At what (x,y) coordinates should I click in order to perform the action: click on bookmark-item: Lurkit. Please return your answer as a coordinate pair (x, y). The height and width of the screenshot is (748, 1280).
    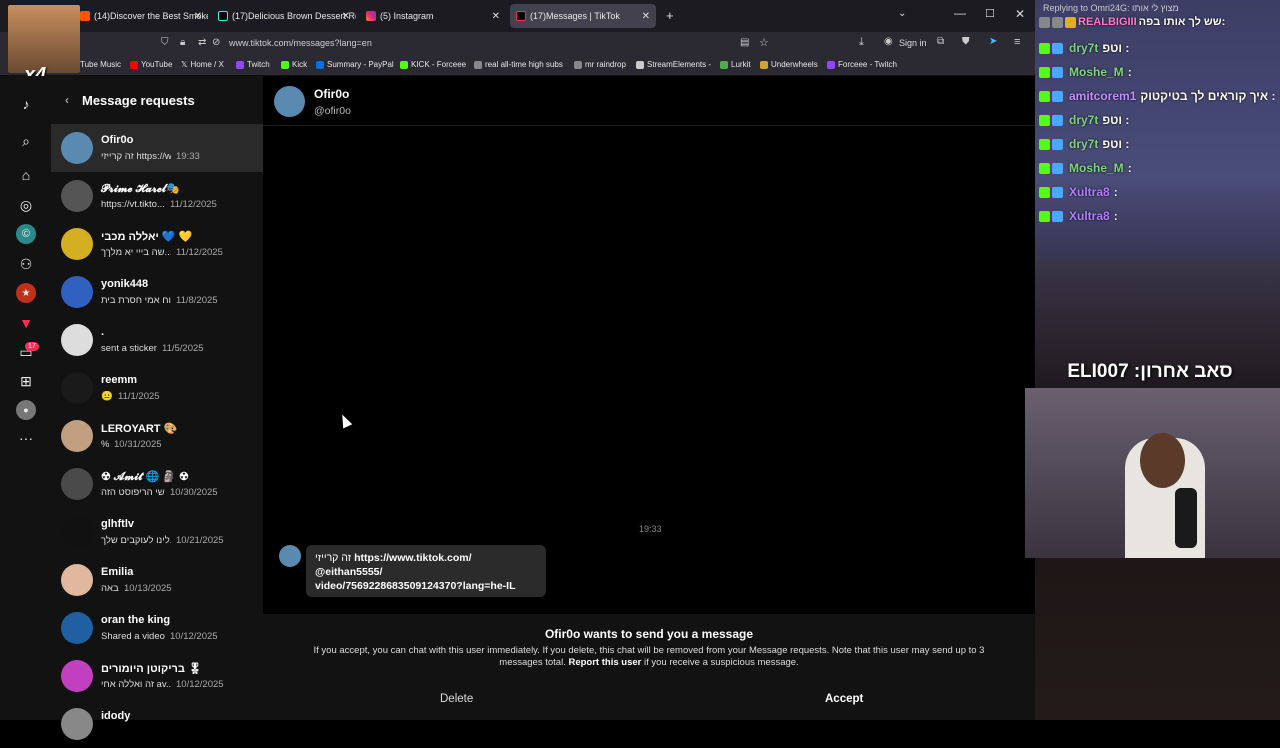
    Looking at the image, I should click on (735, 64).